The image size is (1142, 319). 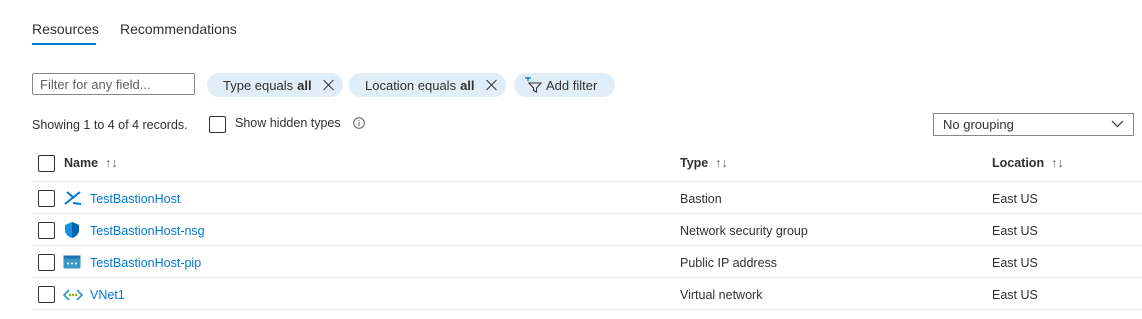 I want to click on add-filter-button: Add filter, so click(x=565, y=85).